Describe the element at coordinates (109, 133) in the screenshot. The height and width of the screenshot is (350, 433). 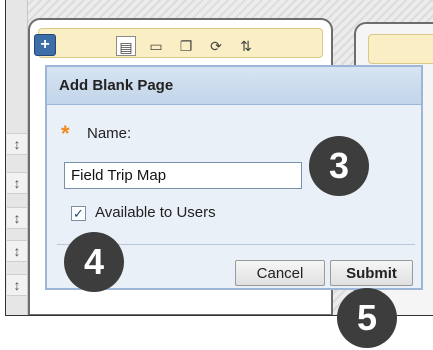
I see `name-label-text: Name:` at that location.